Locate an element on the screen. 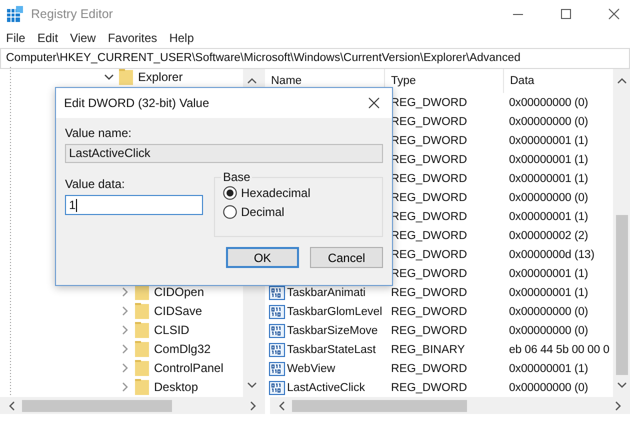 The image size is (630, 422). group-label: Base is located at coordinates (236, 177).